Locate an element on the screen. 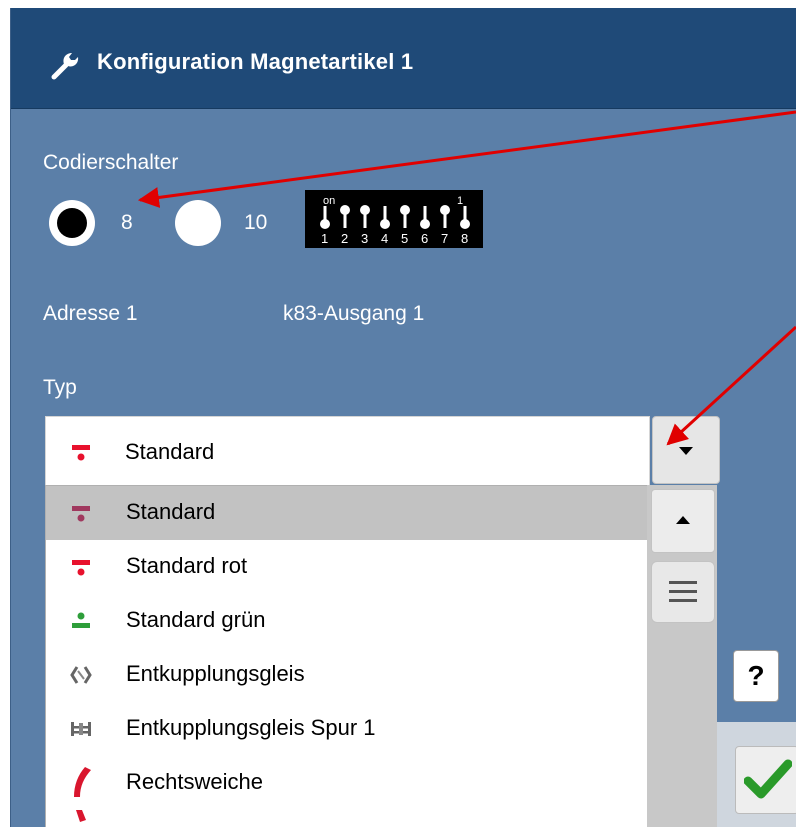 This screenshot has width=796, height=827. dip-number: 4 is located at coordinates (384, 238).